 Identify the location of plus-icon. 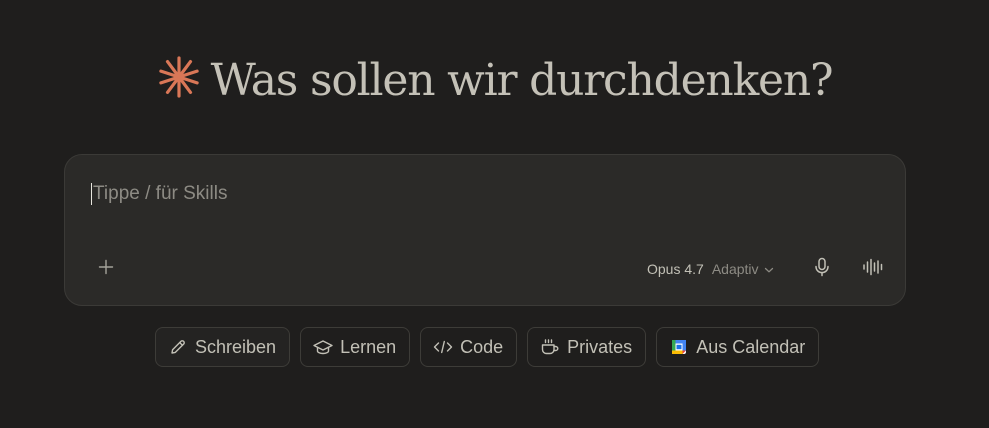
(106, 269).